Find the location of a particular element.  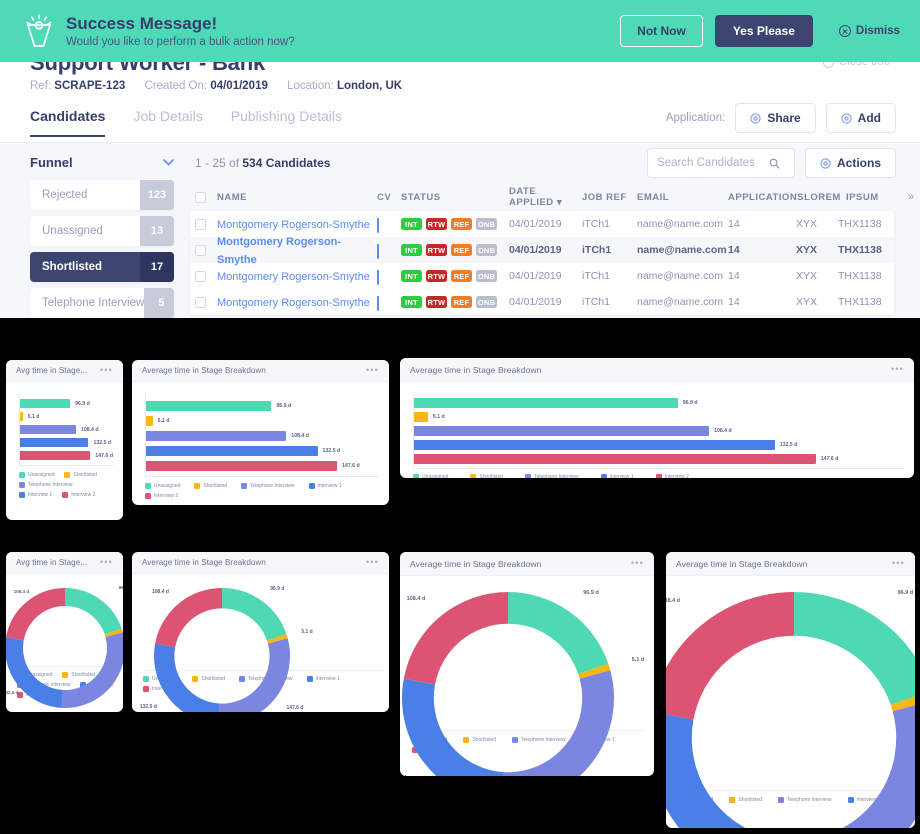

location-label: Location: is located at coordinates (310, 86).